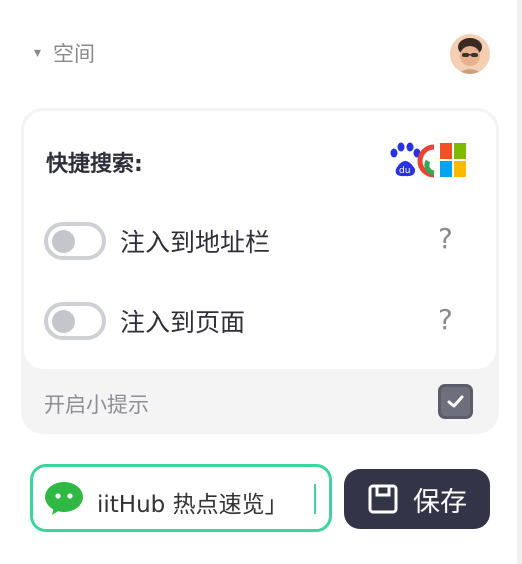  What do you see at coordinates (440, 502) in the screenshot?
I see `save-label: 保存` at bounding box center [440, 502].